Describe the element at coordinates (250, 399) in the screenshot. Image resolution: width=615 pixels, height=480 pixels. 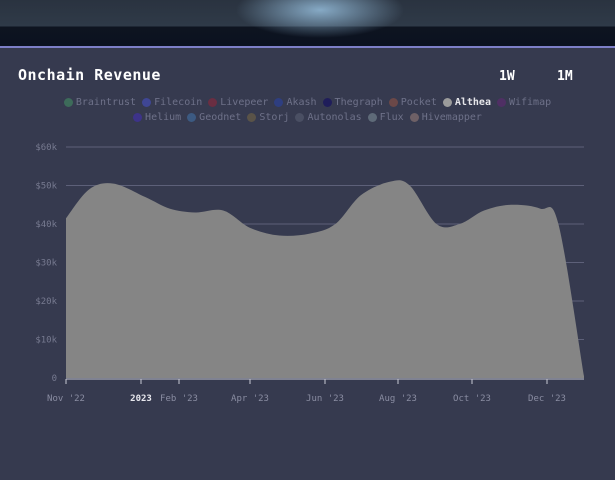
I see `x-tick-label: Apr '23` at that location.